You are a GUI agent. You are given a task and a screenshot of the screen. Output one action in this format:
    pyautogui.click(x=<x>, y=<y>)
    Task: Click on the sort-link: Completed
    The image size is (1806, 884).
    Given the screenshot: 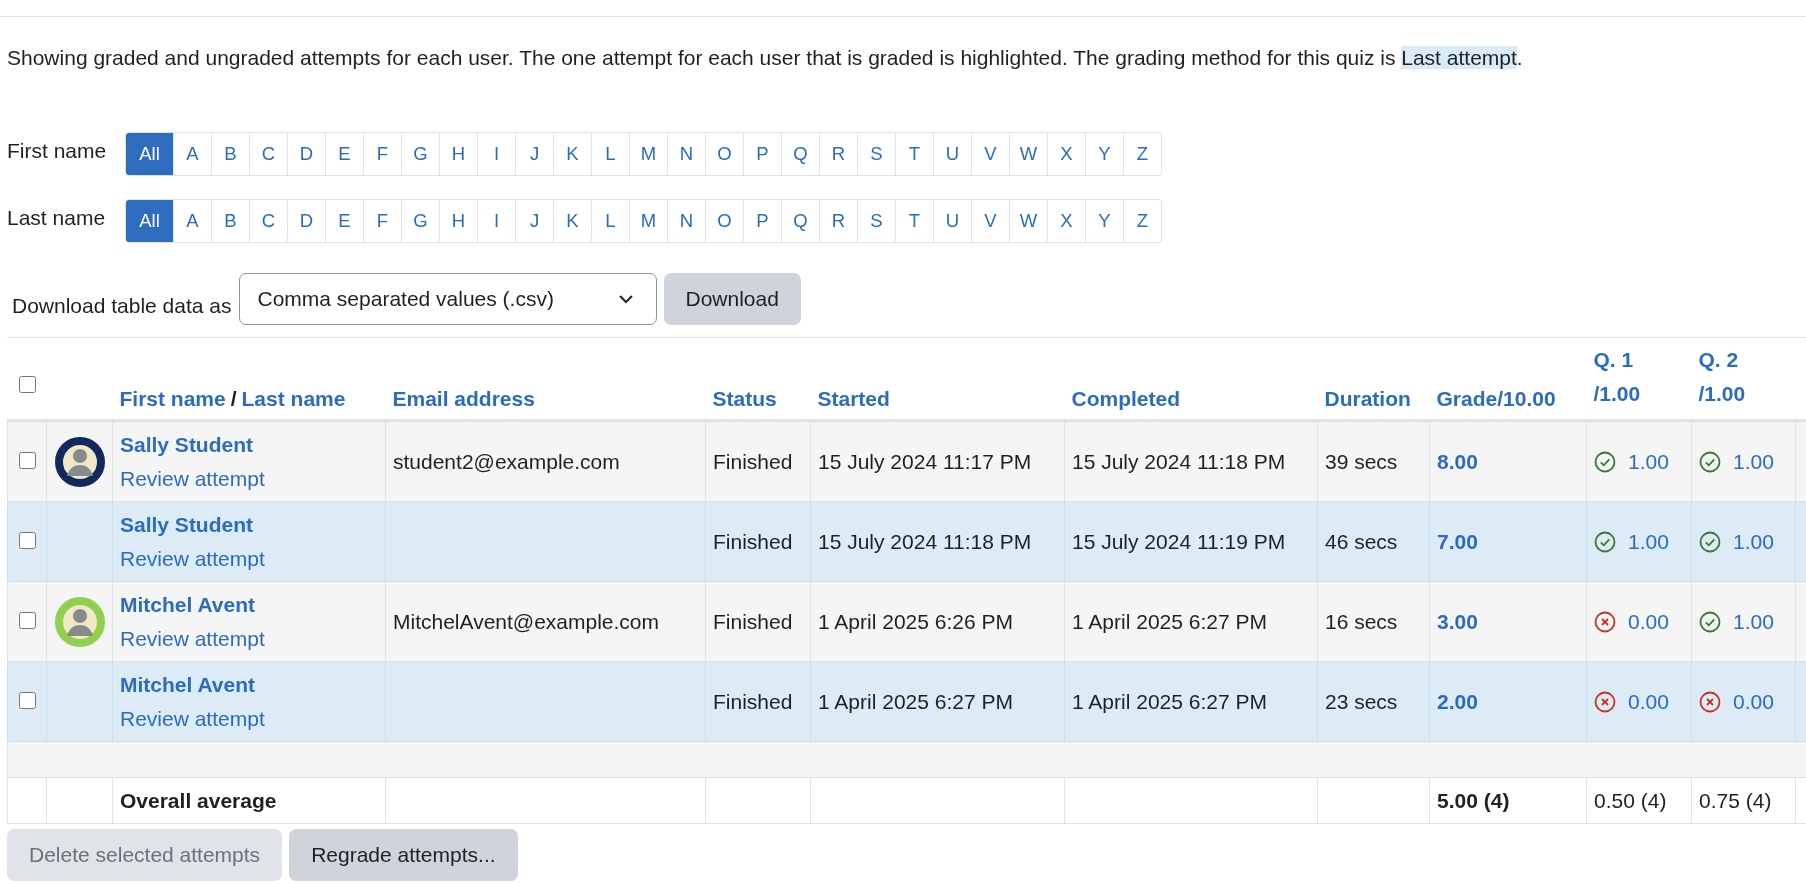 What is the action you would take?
    pyautogui.click(x=1125, y=398)
    